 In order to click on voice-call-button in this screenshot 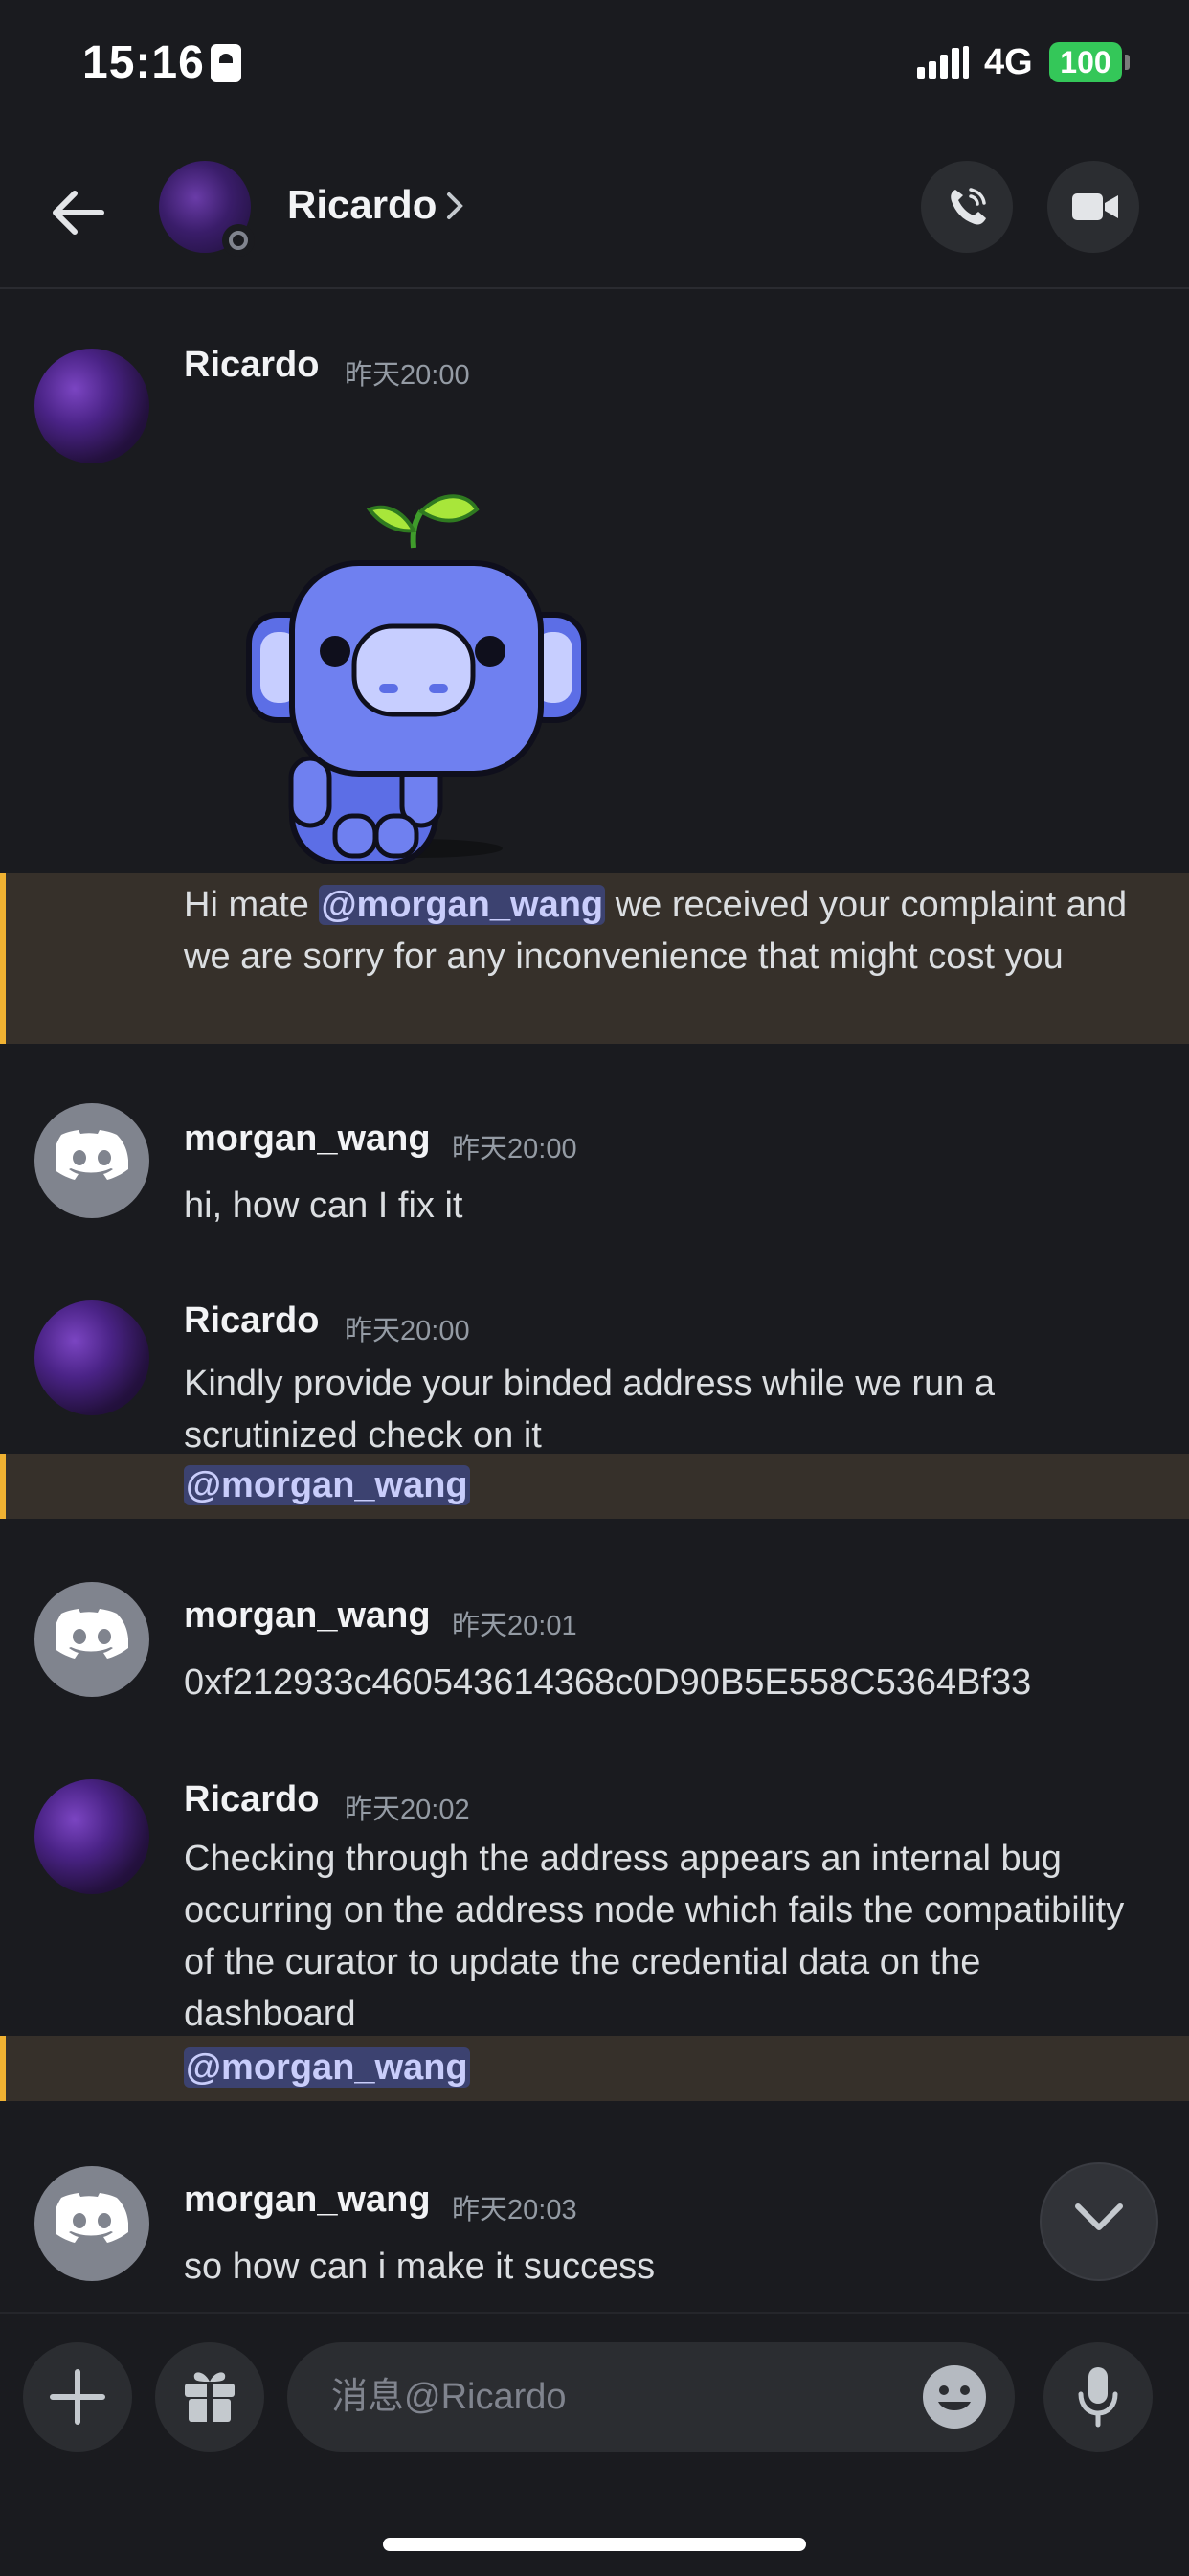, I will do `click(967, 207)`.